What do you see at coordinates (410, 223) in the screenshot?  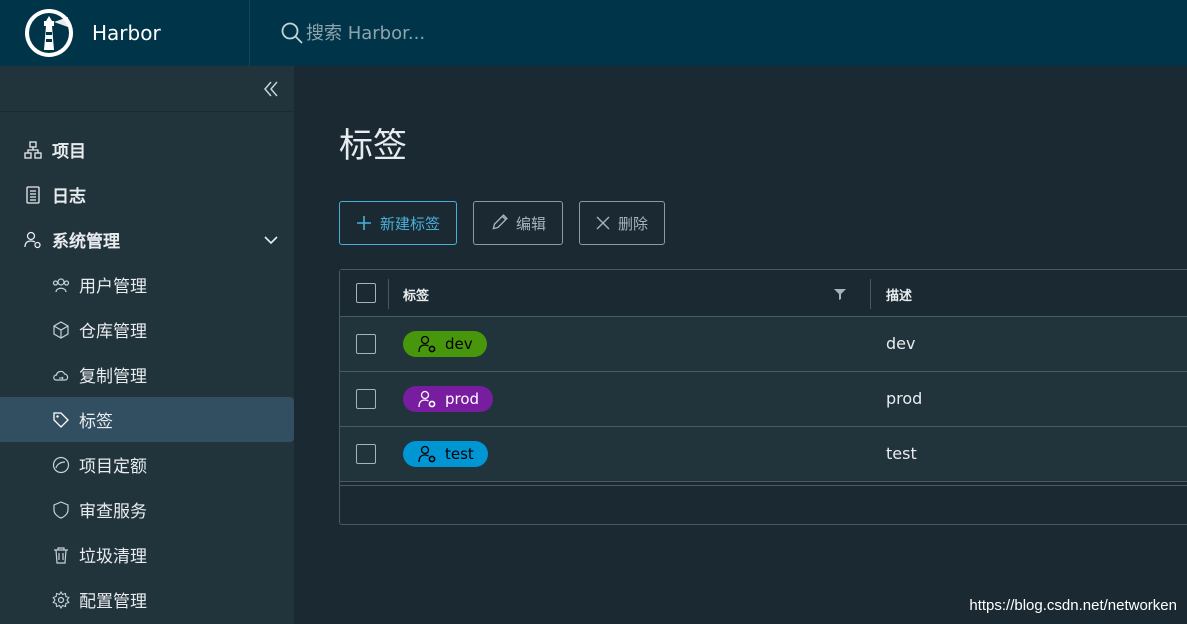 I see `new-label-button-text: 新建标签` at bounding box center [410, 223].